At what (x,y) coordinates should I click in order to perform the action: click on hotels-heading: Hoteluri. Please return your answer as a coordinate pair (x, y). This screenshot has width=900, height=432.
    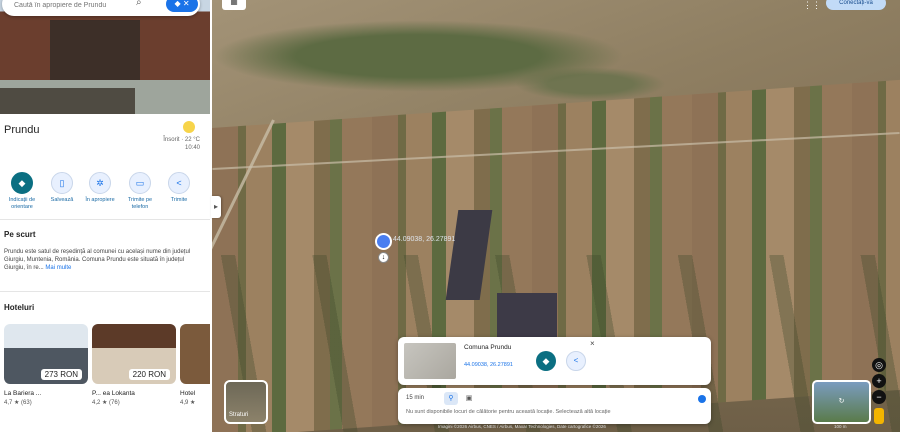
    Looking at the image, I should click on (19, 307).